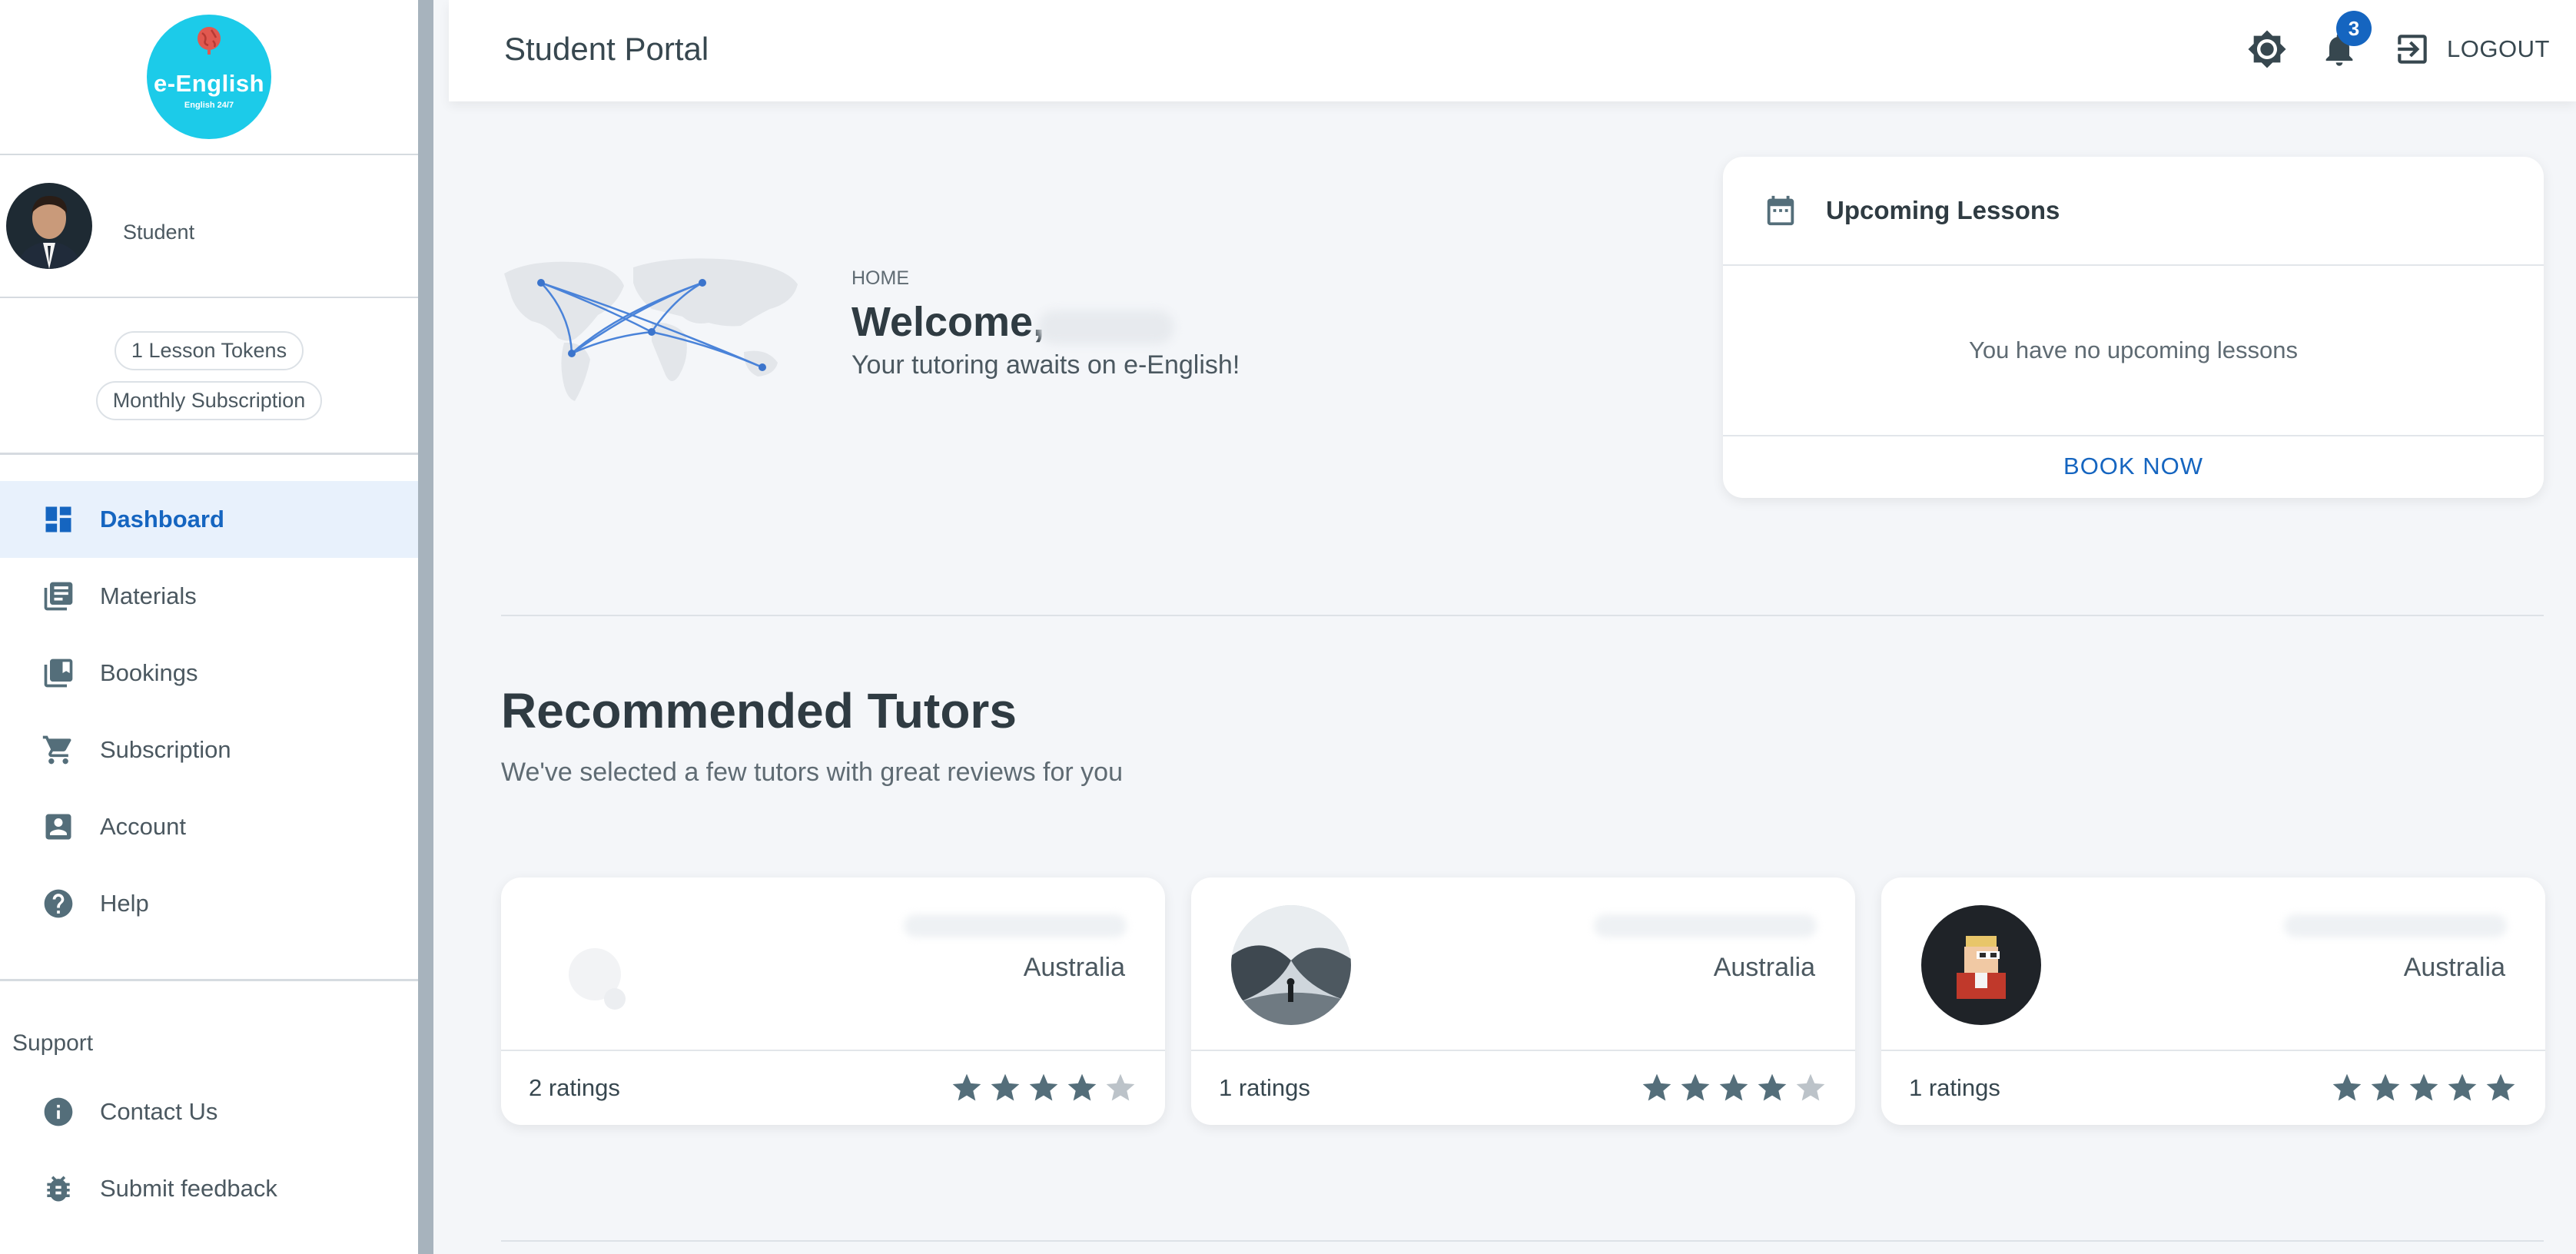  I want to click on globe-icon, so click(209, 41).